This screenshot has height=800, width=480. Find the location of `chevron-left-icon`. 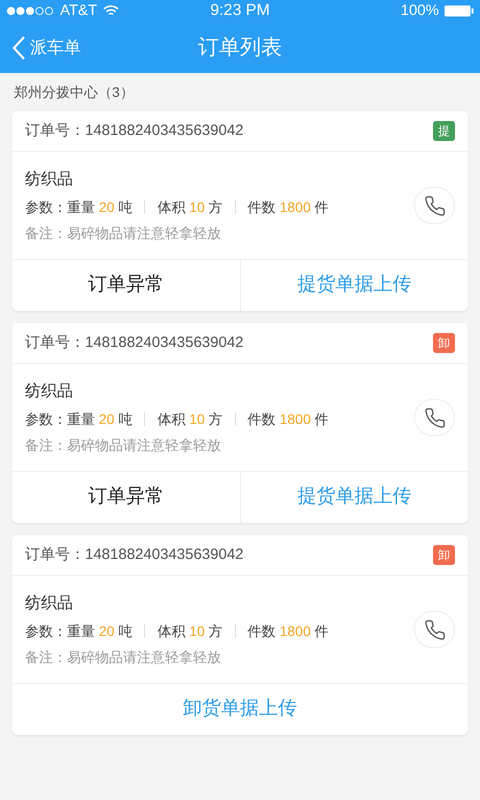

chevron-left-icon is located at coordinates (19, 47).